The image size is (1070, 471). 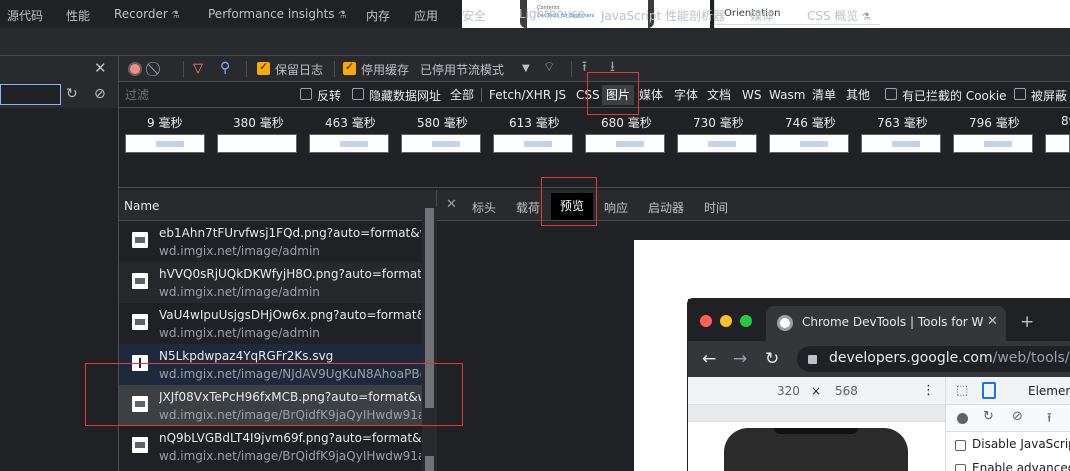 What do you see at coordinates (263, 67) in the screenshot?
I see `preserve-log-checkbox` at bounding box center [263, 67].